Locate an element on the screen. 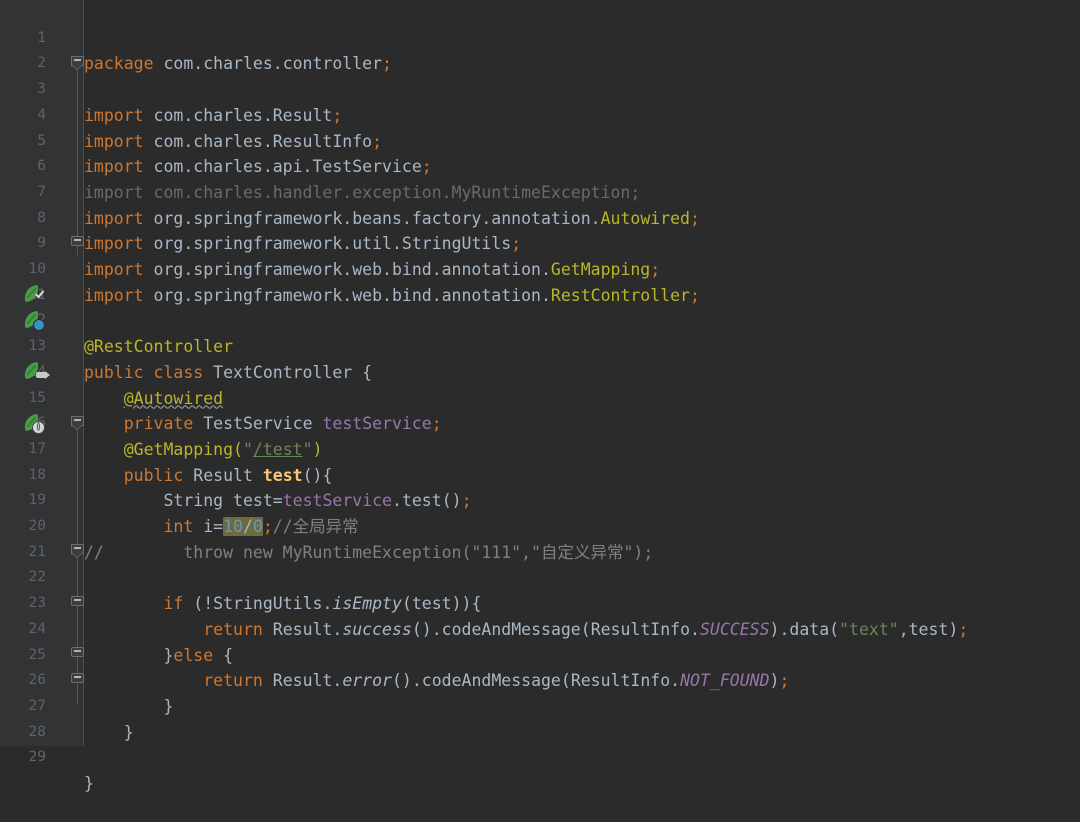 This screenshot has height=822, width=1080. spring-request-mapping-icon is located at coordinates (33, 423).